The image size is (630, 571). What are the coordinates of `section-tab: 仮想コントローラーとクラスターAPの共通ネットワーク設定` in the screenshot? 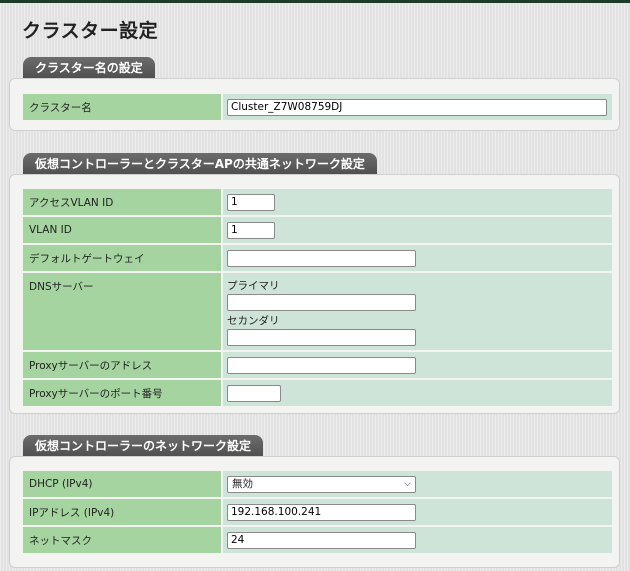 It's located at (200, 164).